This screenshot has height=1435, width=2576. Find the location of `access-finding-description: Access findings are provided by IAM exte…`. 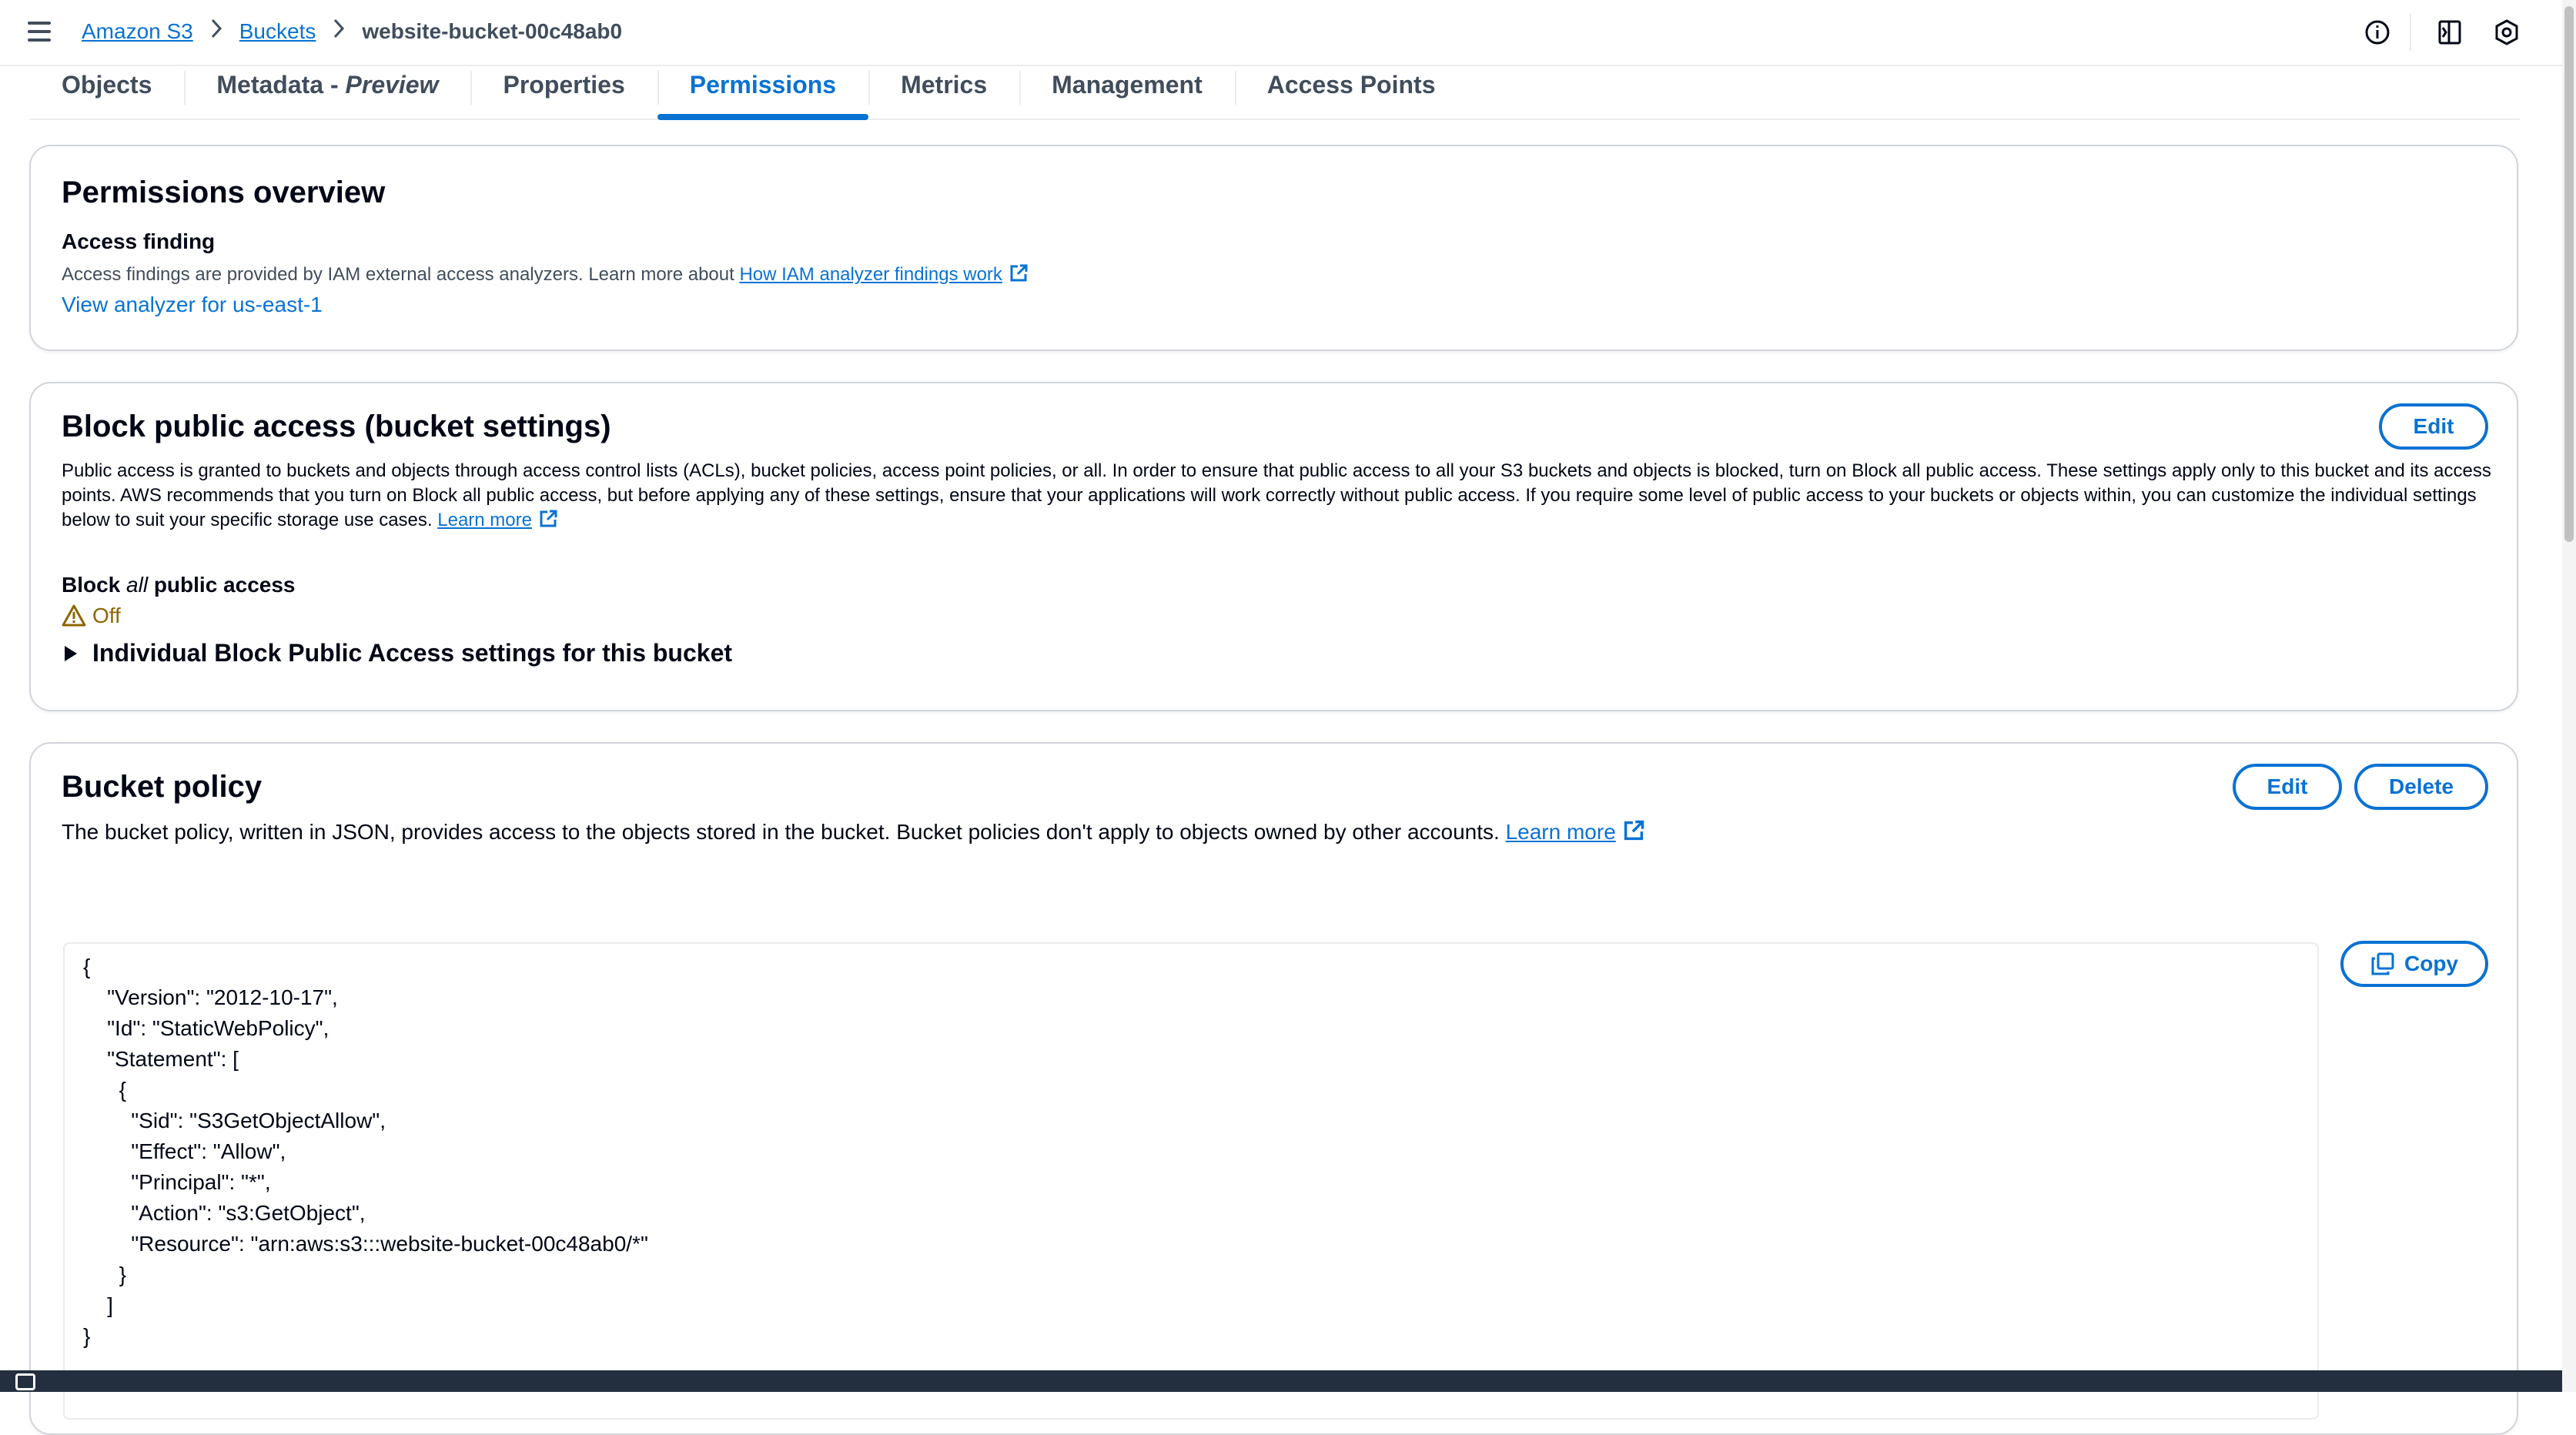

access-finding-description: Access findings are provided by IAM exte… is located at coordinates (545, 274).